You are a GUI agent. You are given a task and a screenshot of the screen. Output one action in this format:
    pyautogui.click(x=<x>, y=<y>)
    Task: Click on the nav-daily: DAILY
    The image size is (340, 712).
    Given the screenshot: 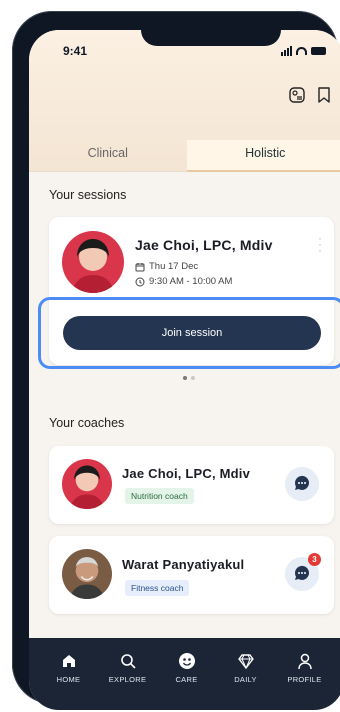 What is the action you would take?
    pyautogui.click(x=245, y=674)
    